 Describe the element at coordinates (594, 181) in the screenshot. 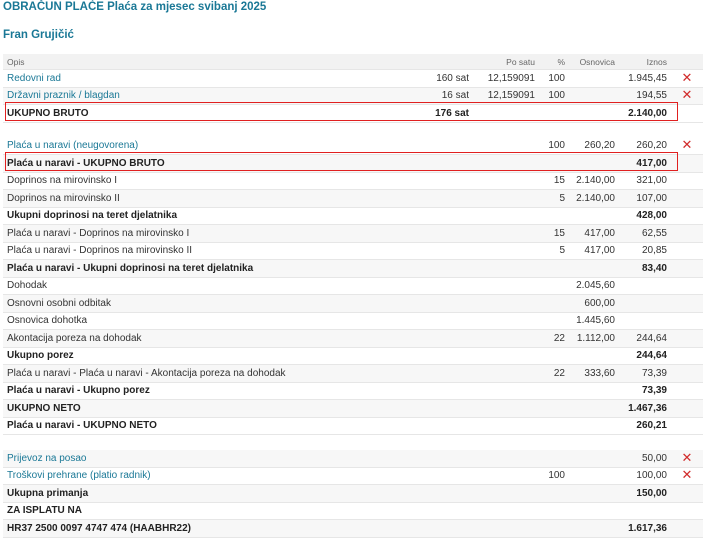

I see `row-base: 2.140,00` at that location.